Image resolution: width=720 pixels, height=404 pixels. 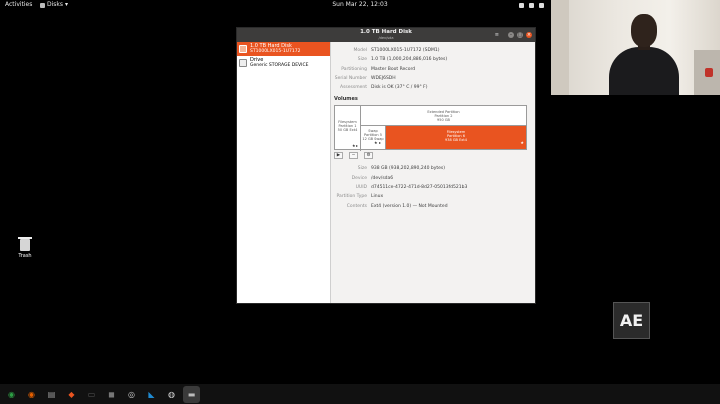 I want to click on terminal-icon: ▭, so click(x=91, y=394).